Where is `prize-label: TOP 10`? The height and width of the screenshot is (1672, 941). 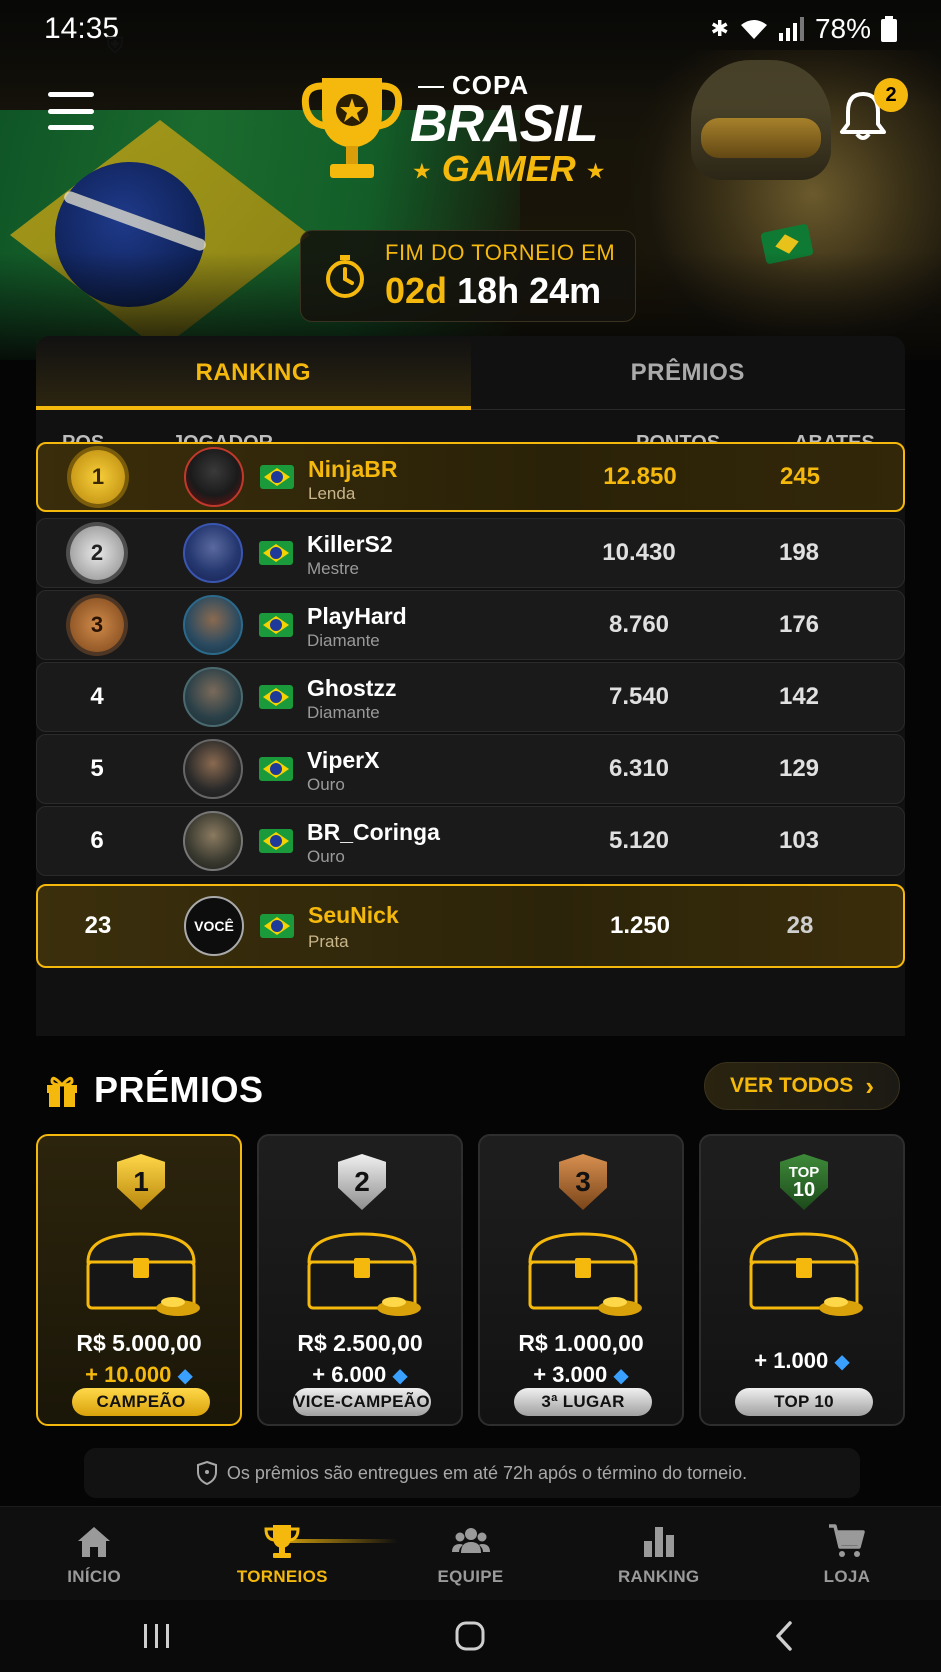 prize-label: TOP 10 is located at coordinates (804, 1402).